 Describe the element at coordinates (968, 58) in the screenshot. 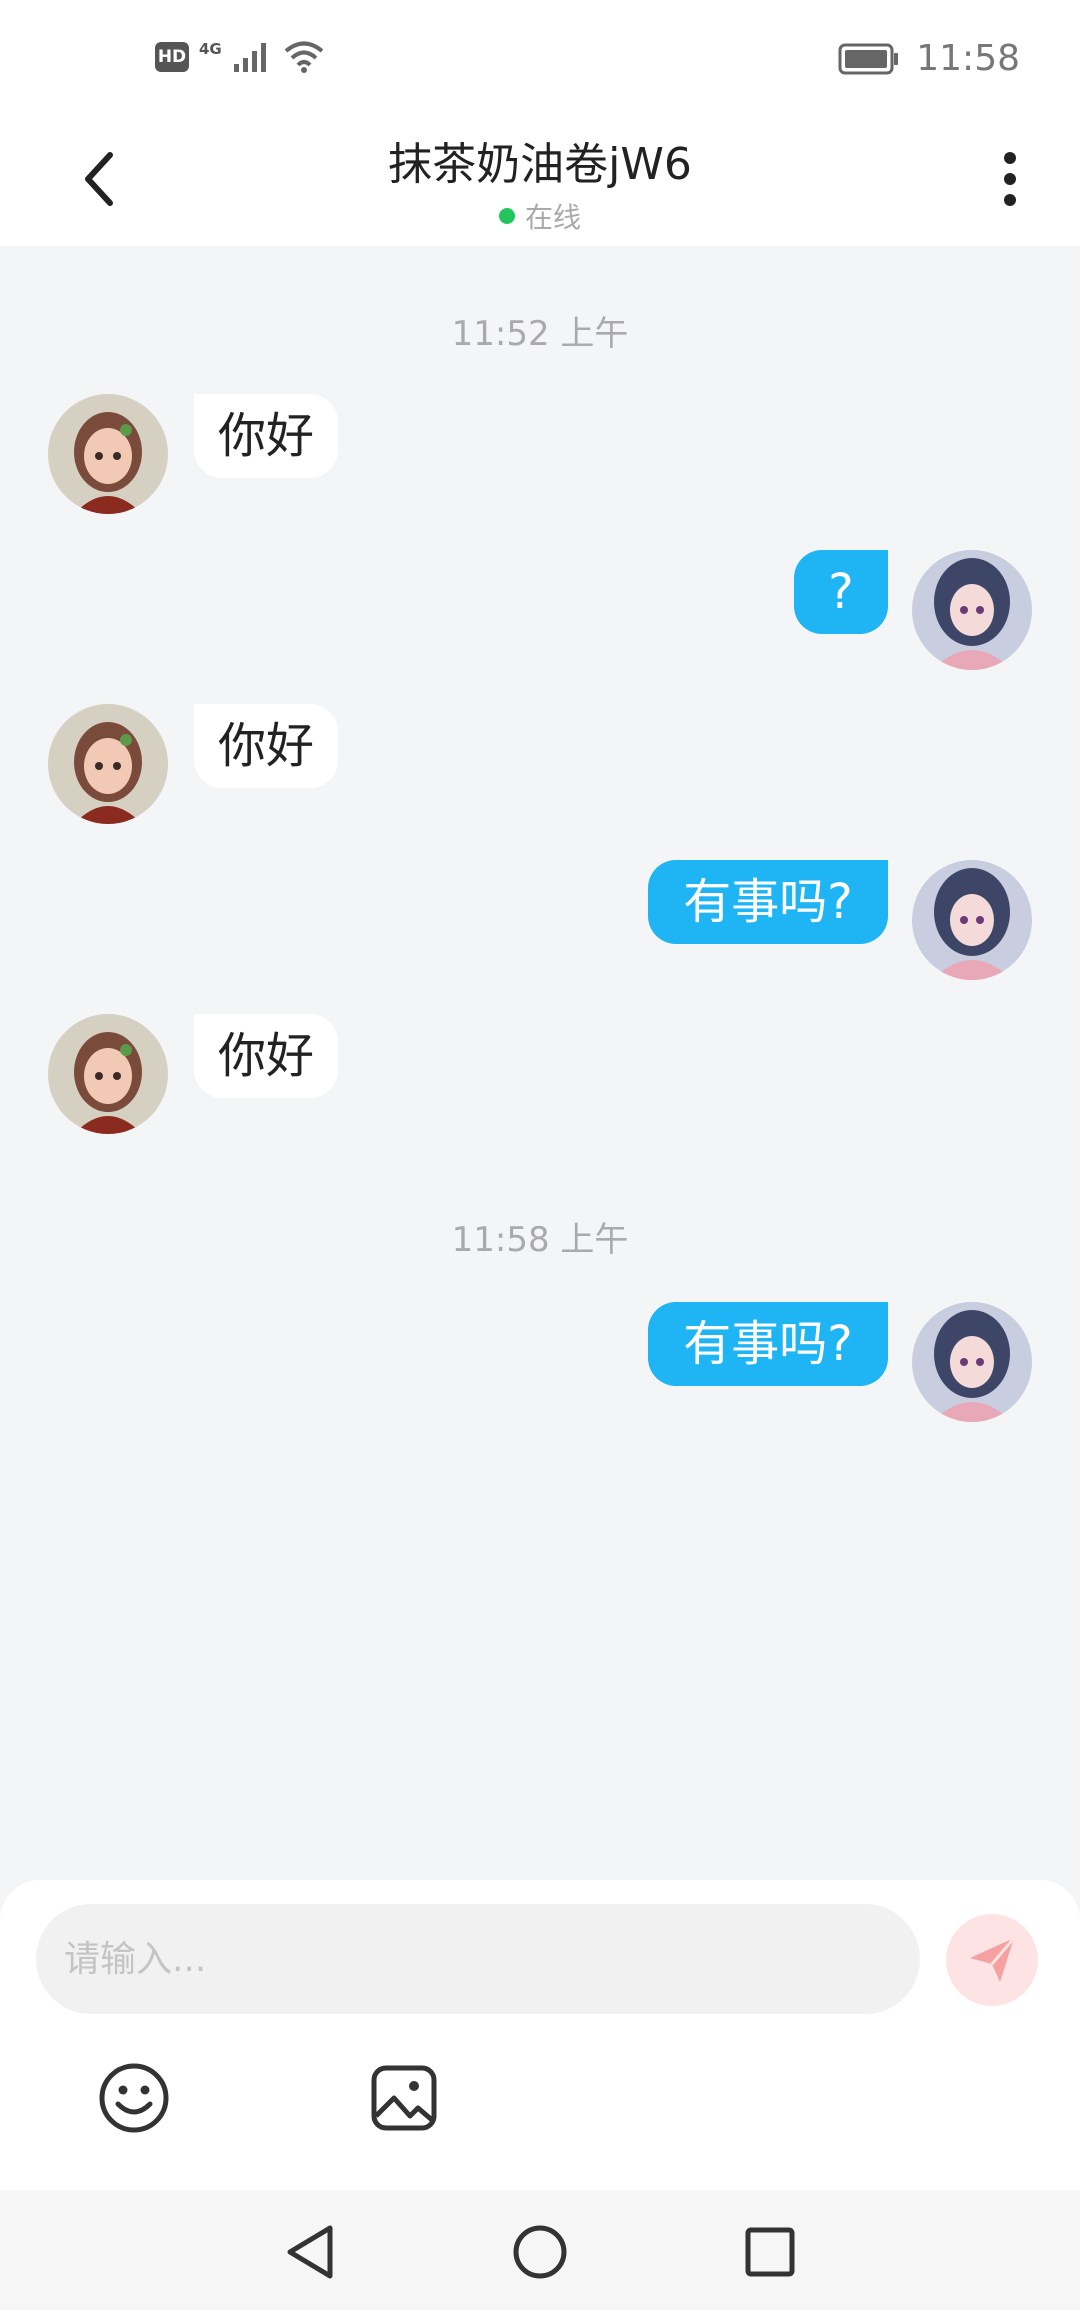

I see `status-time: 11:58` at that location.